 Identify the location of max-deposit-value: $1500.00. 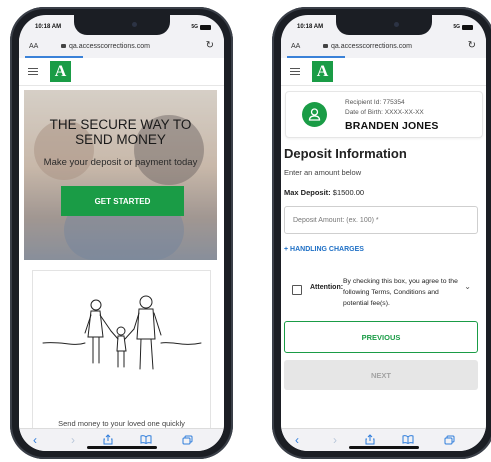
(348, 192).